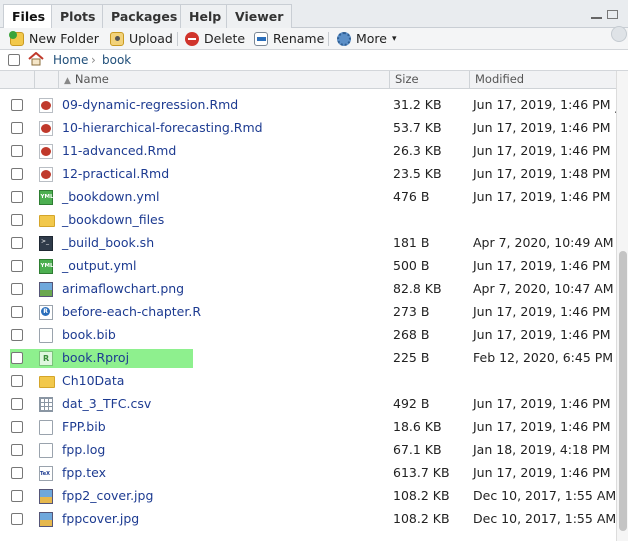 This screenshot has width=628, height=541. What do you see at coordinates (308, 381) in the screenshot?
I see `file-row: Ch10Data` at bounding box center [308, 381].